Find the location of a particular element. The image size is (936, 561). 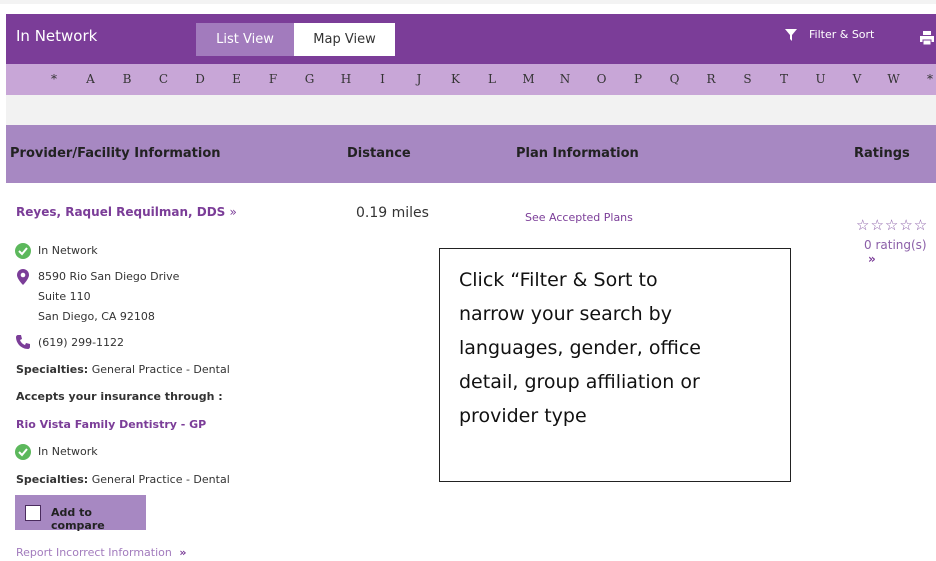

address-line-3: San Diego, CA 92108 is located at coordinates (96, 316).